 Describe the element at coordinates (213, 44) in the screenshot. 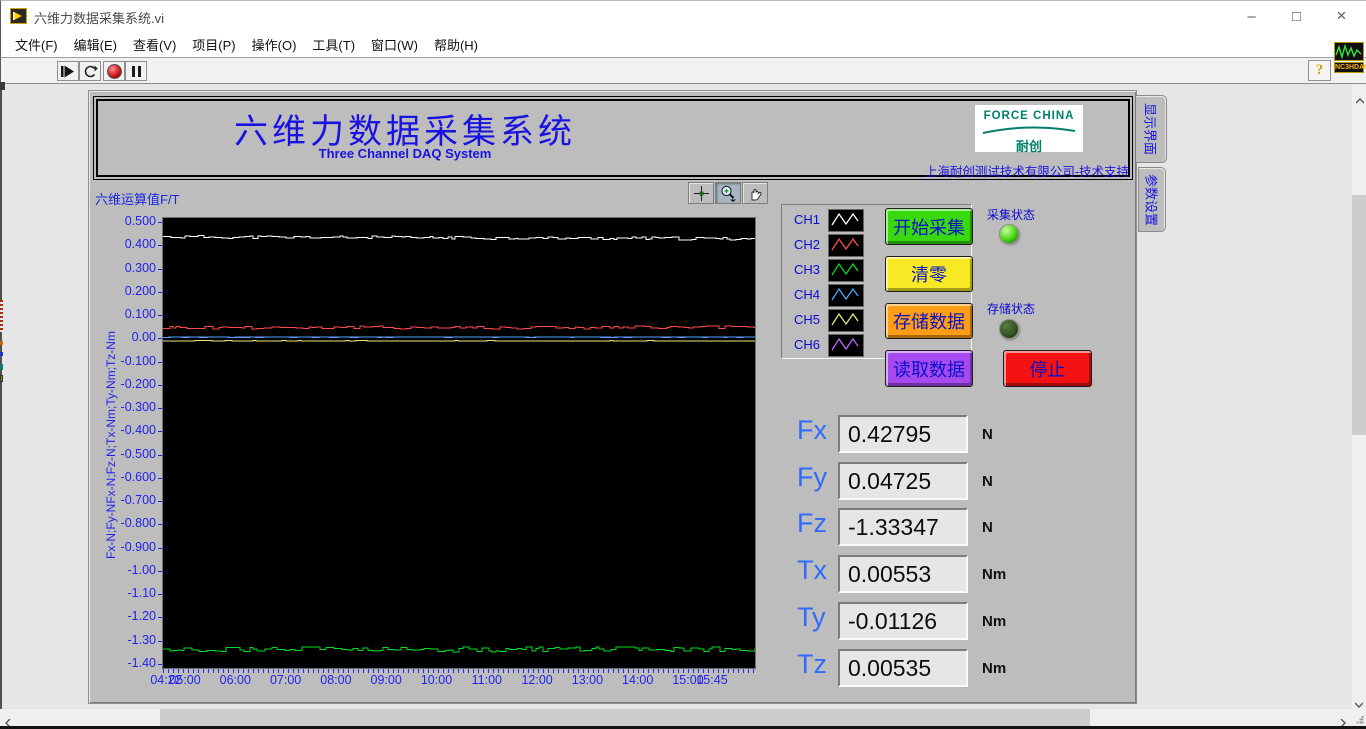

I see `menu-project: 项目(P)` at that location.